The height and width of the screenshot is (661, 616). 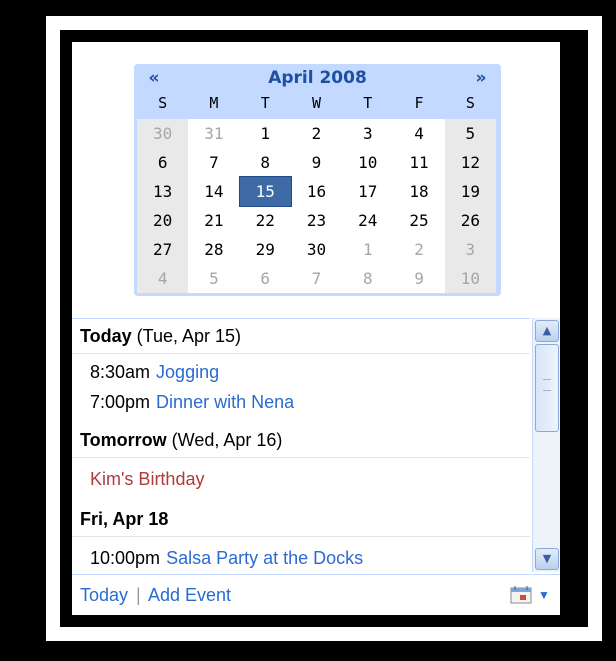 I want to click on agenda-day-header-fri: Fri, Apr 18, so click(x=301, y=519).